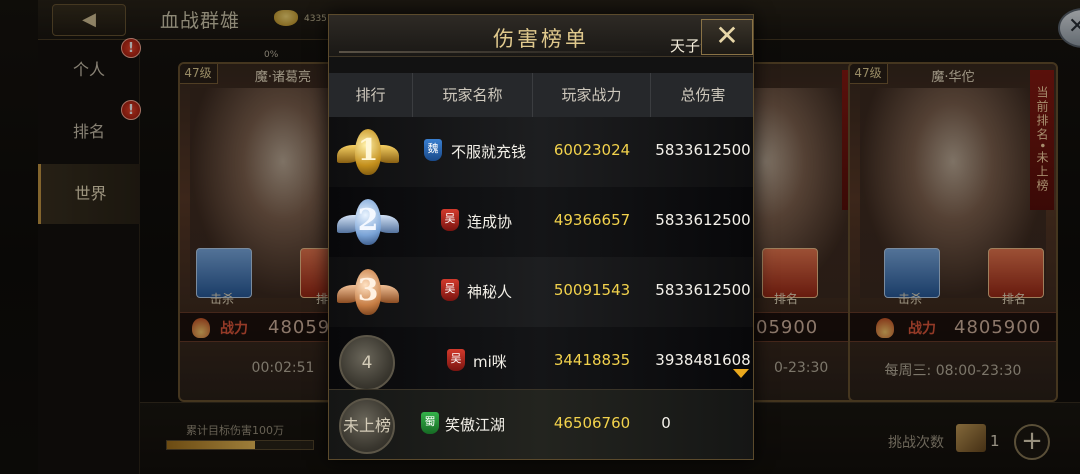 Image resolution: width=1080 pixels, height=474 pixels. I want to click on total-damage: 0, so click(666, 423).